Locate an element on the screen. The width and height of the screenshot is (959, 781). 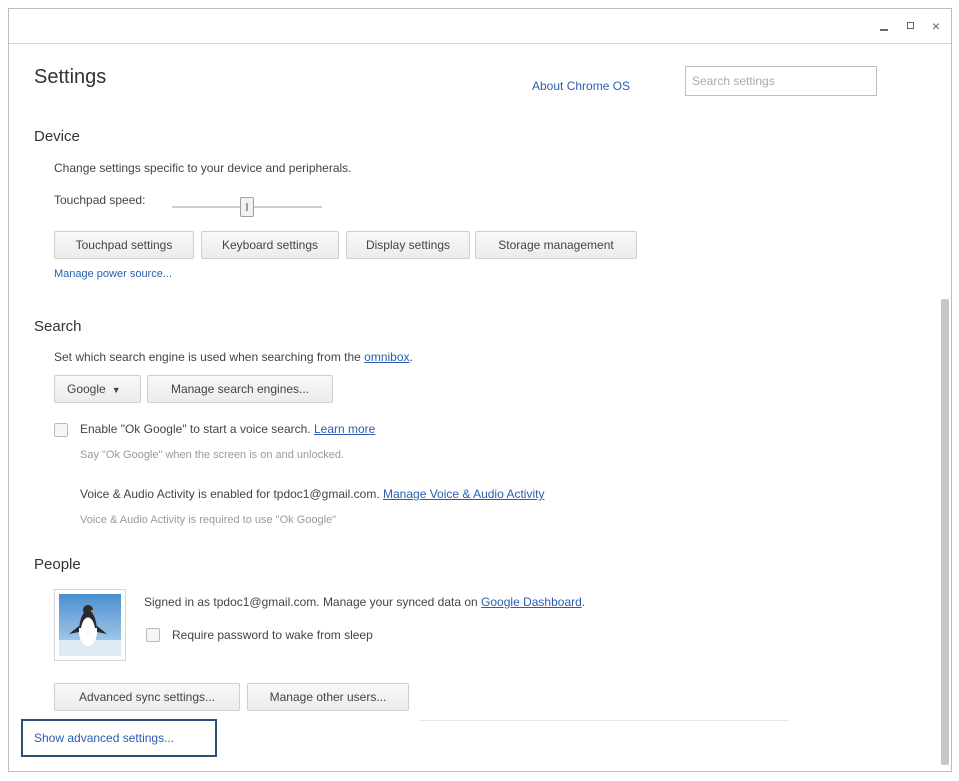
touchpad-settings-button: Touchpad settings is located at coordinates (124, 245).